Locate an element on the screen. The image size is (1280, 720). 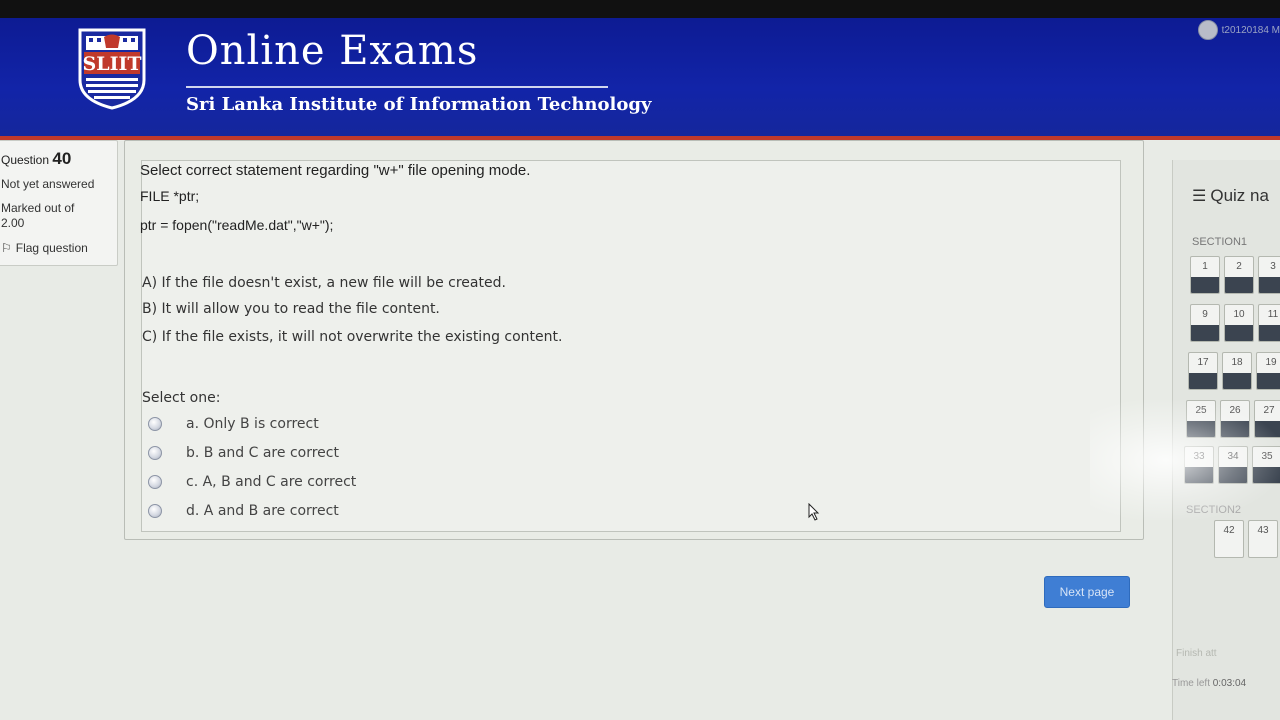
sliit-logo: SLIIT is located at coordinates (112, 69).